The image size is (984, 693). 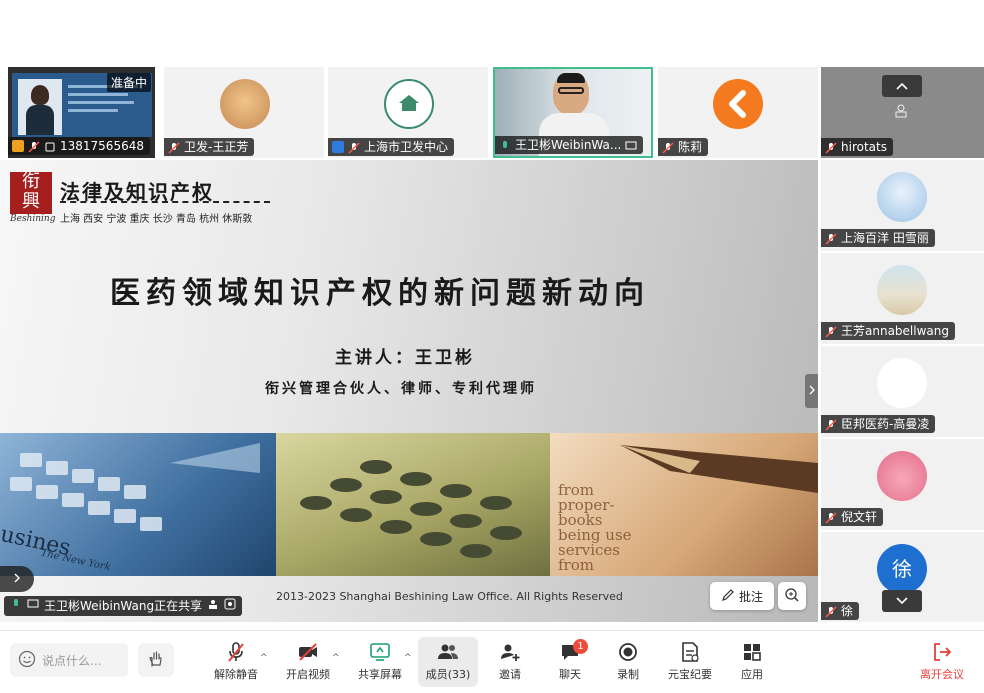 I want to click on pen-icon, so click(x=728, y=596).